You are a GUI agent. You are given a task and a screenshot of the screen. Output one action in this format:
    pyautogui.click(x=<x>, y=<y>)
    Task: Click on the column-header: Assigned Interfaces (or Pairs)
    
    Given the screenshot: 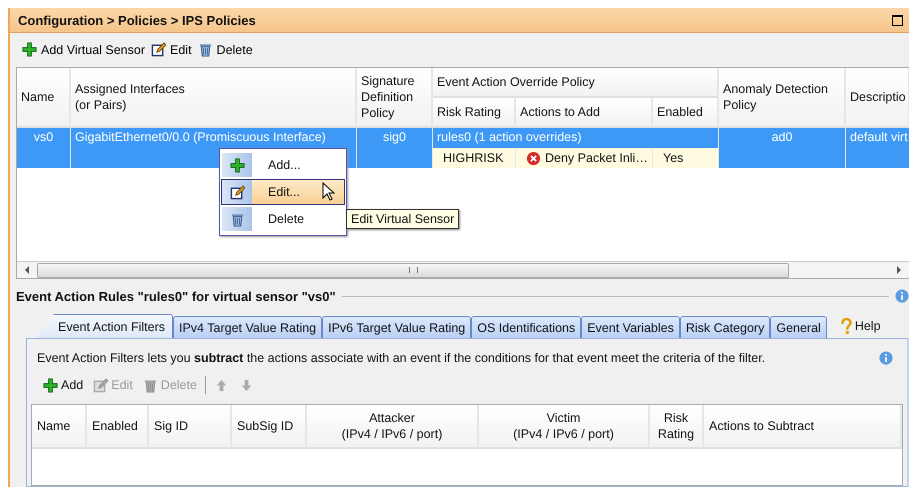 What is the action you would take?
    pyautogui.click(x=214, y=98)
    